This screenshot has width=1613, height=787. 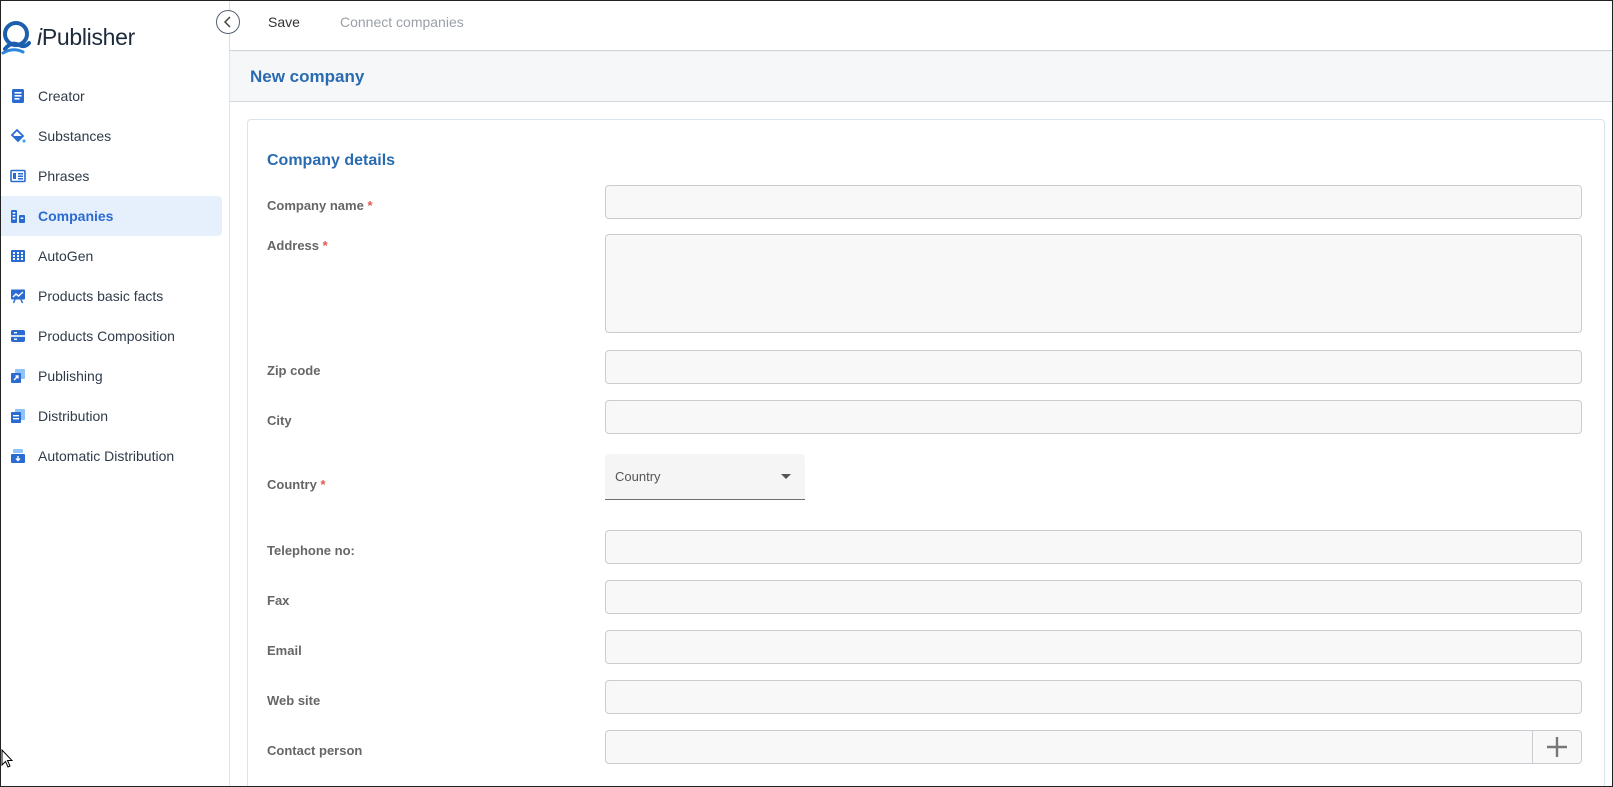 I want to click on telephone-label: Telephone no:, so click(x=311, y=550).